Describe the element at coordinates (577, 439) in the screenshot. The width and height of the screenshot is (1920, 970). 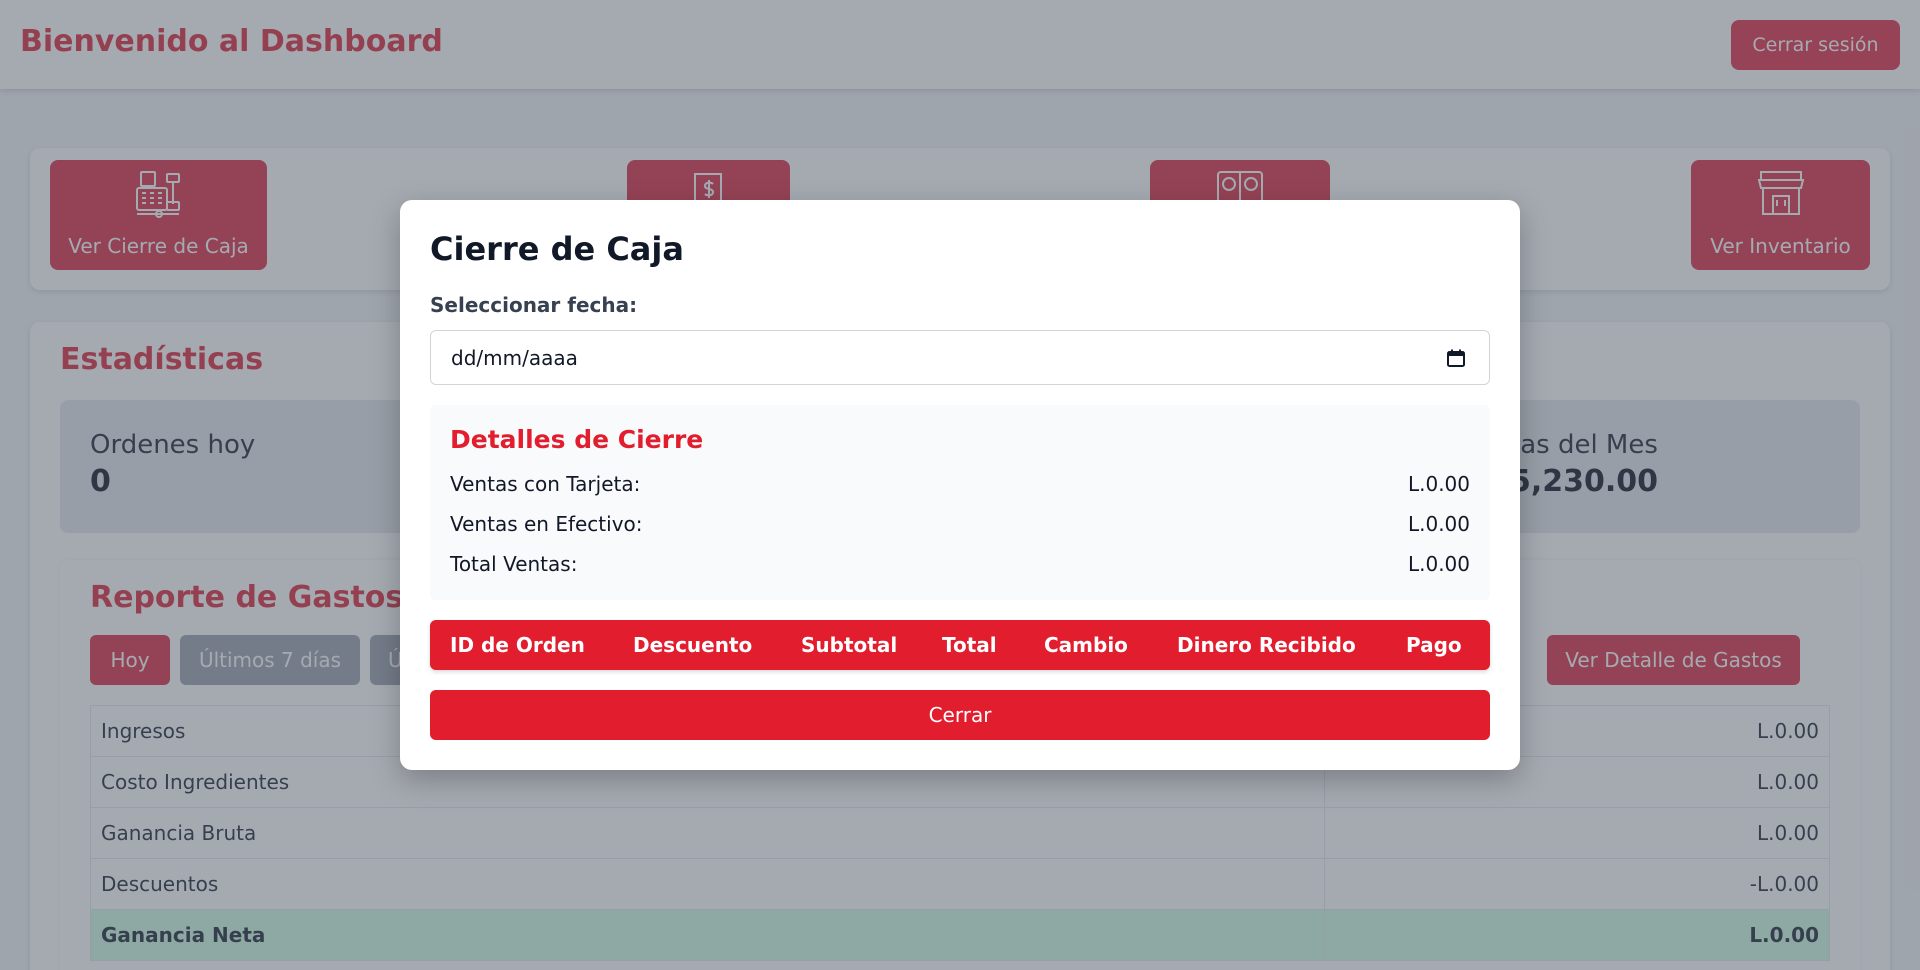
I see `details-title: Detalles de Cierre` at that location.